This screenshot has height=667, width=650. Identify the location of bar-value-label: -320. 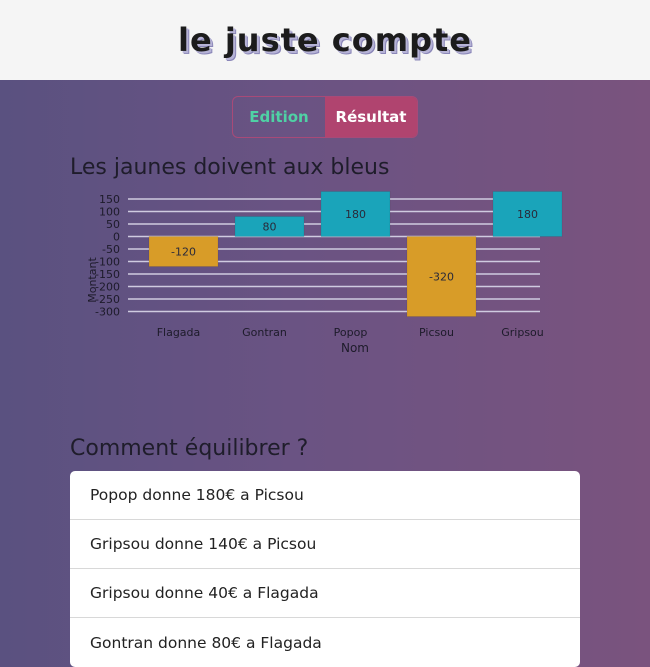
(441, 277).